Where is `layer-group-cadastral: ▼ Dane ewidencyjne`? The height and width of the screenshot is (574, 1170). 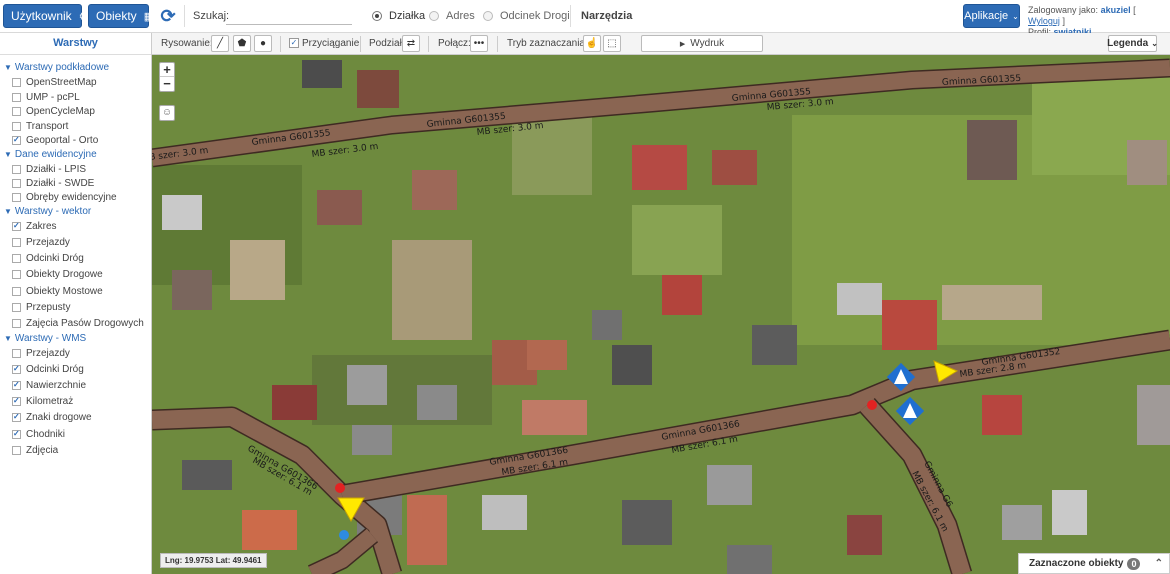 layer-group-cadastral: ▼ Dane ewidencyjne is located at coordinates (50, 154).